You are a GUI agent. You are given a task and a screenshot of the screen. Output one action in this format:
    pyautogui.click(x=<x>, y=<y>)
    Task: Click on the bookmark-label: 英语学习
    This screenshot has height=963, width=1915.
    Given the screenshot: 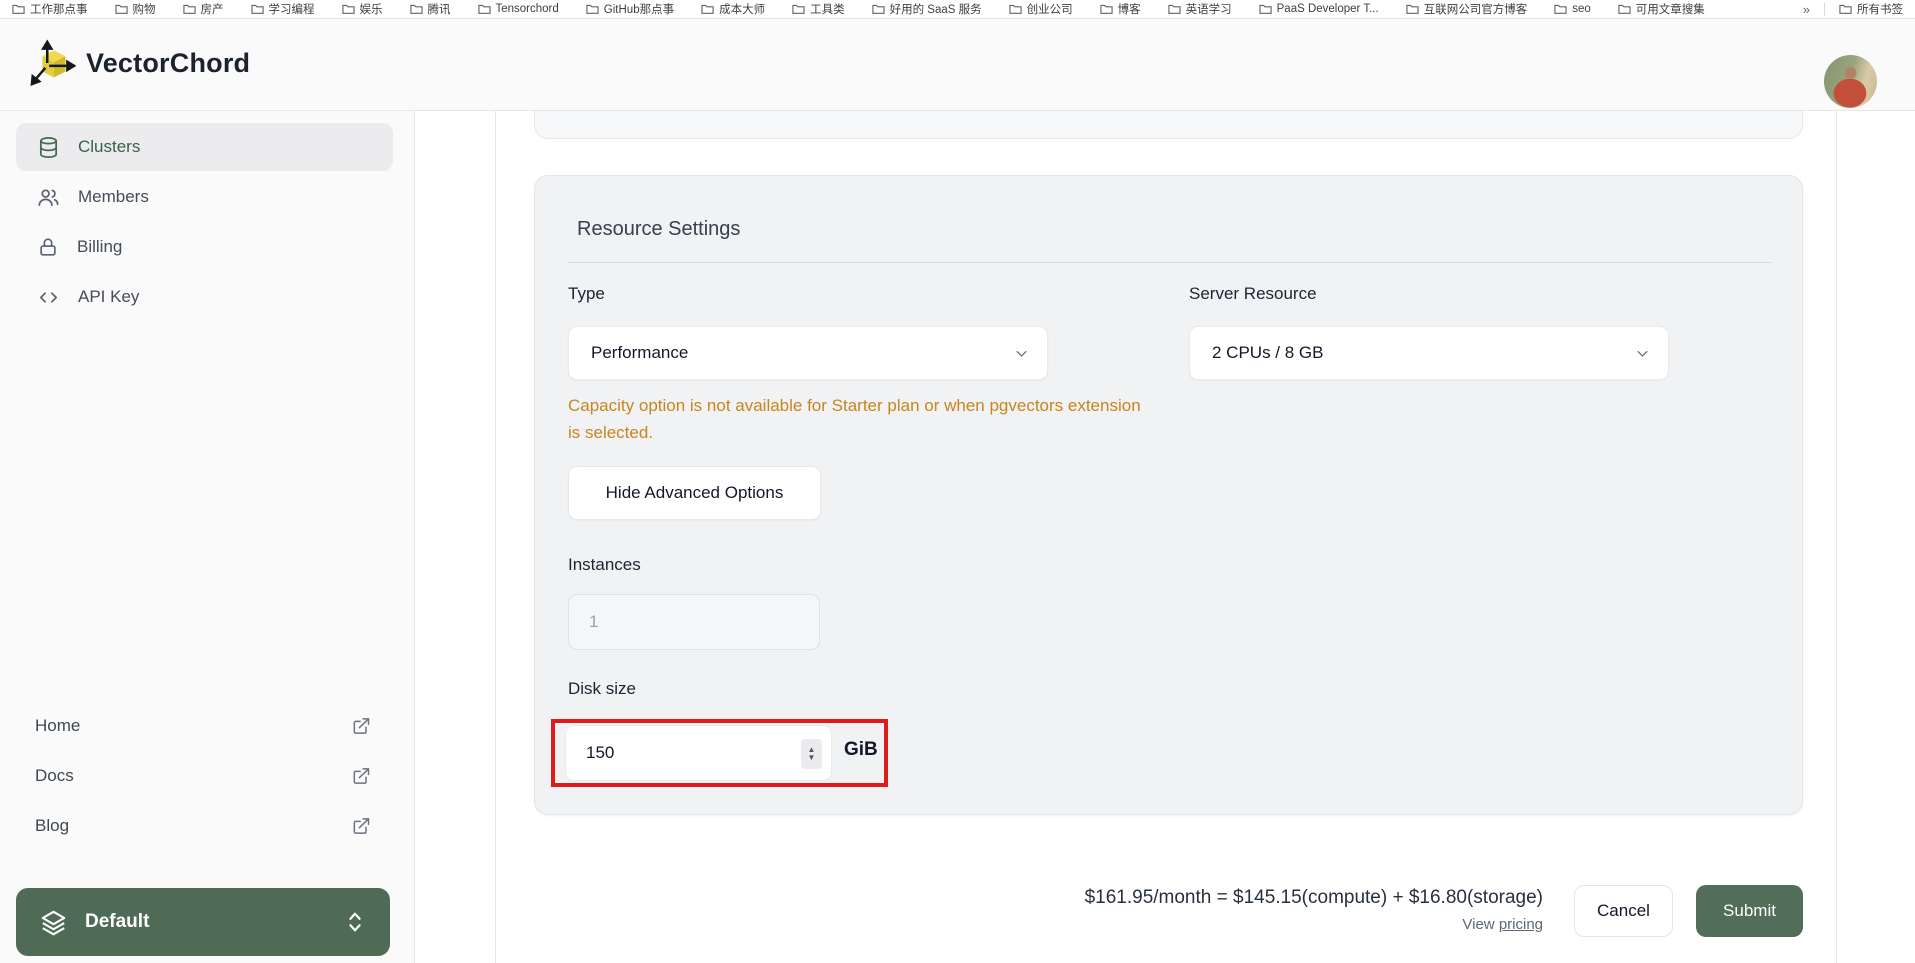 What is the action you would take?
    pyautogui.click(x=1208, y=10)
    